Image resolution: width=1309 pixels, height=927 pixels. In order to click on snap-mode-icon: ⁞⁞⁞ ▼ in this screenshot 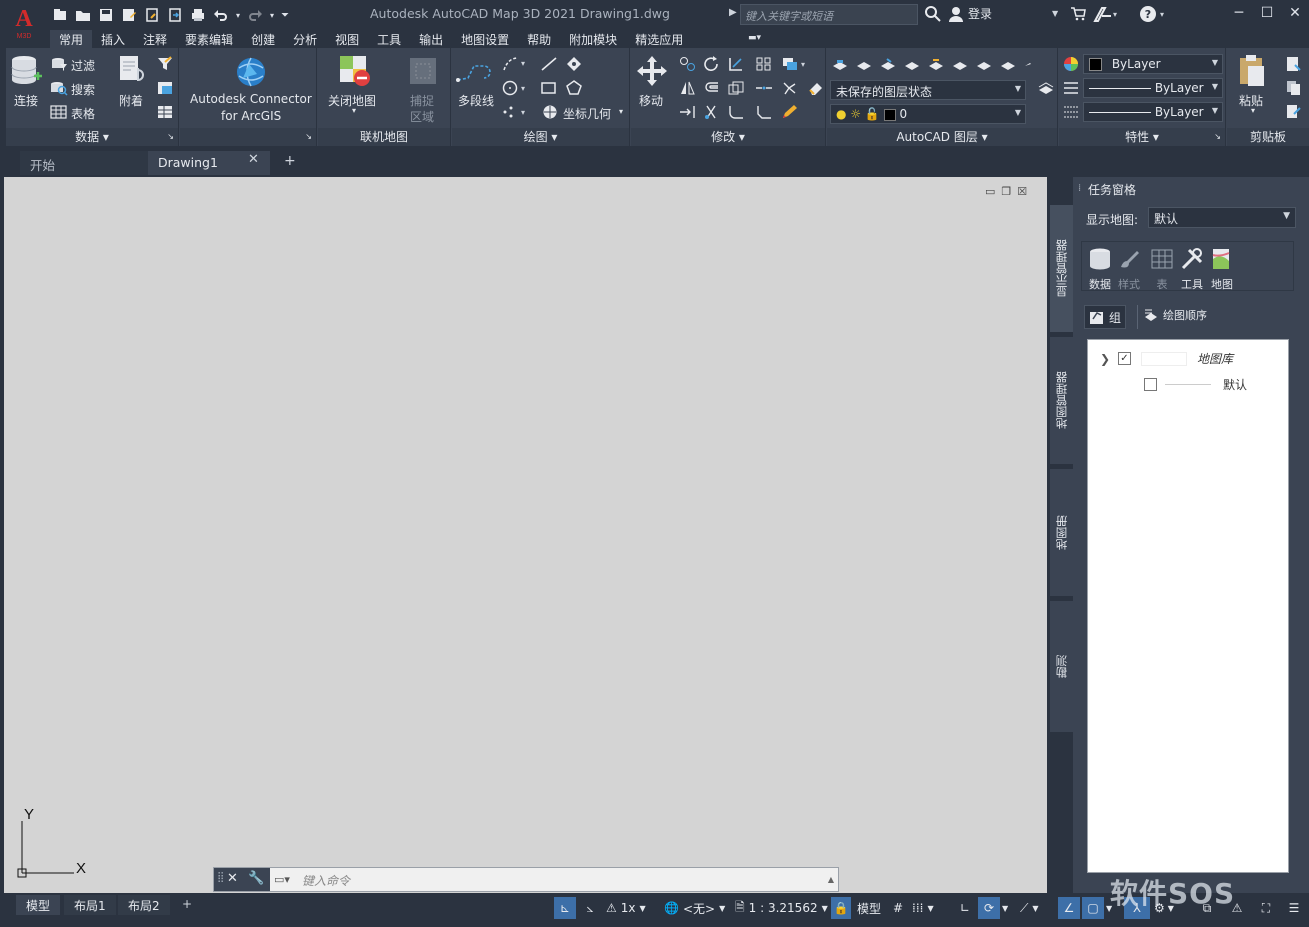, I will do `click(930, 908)`.